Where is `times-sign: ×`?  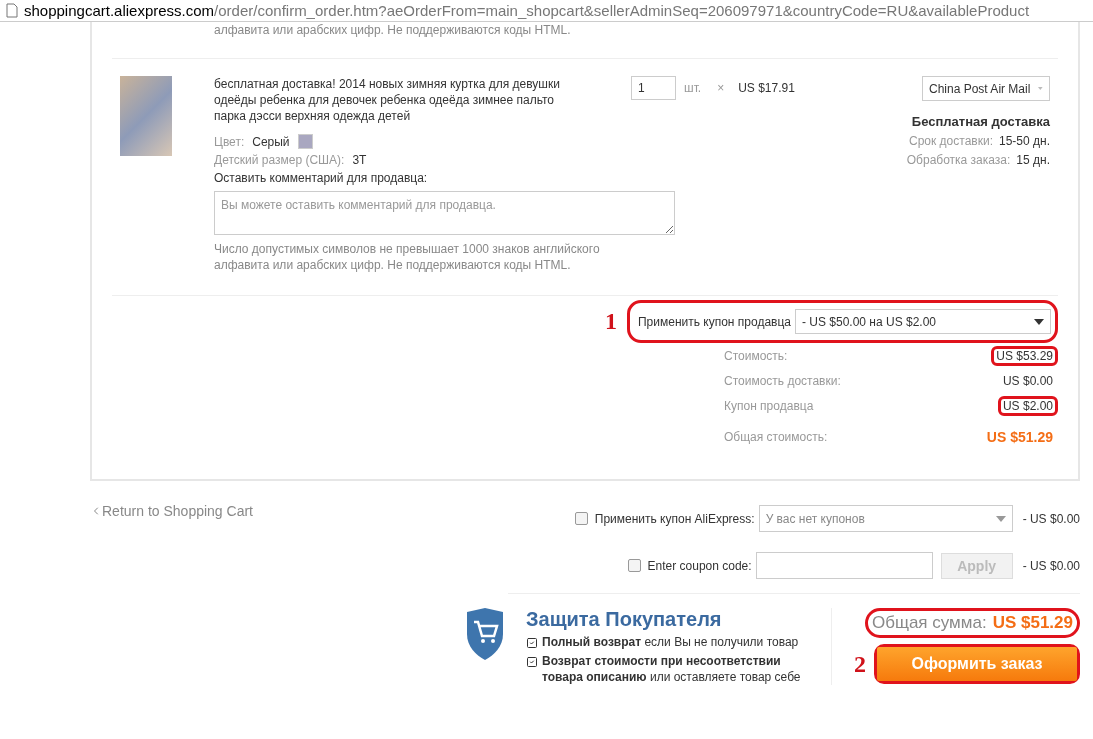
times-sign: × is located at coordinates (721, 88).